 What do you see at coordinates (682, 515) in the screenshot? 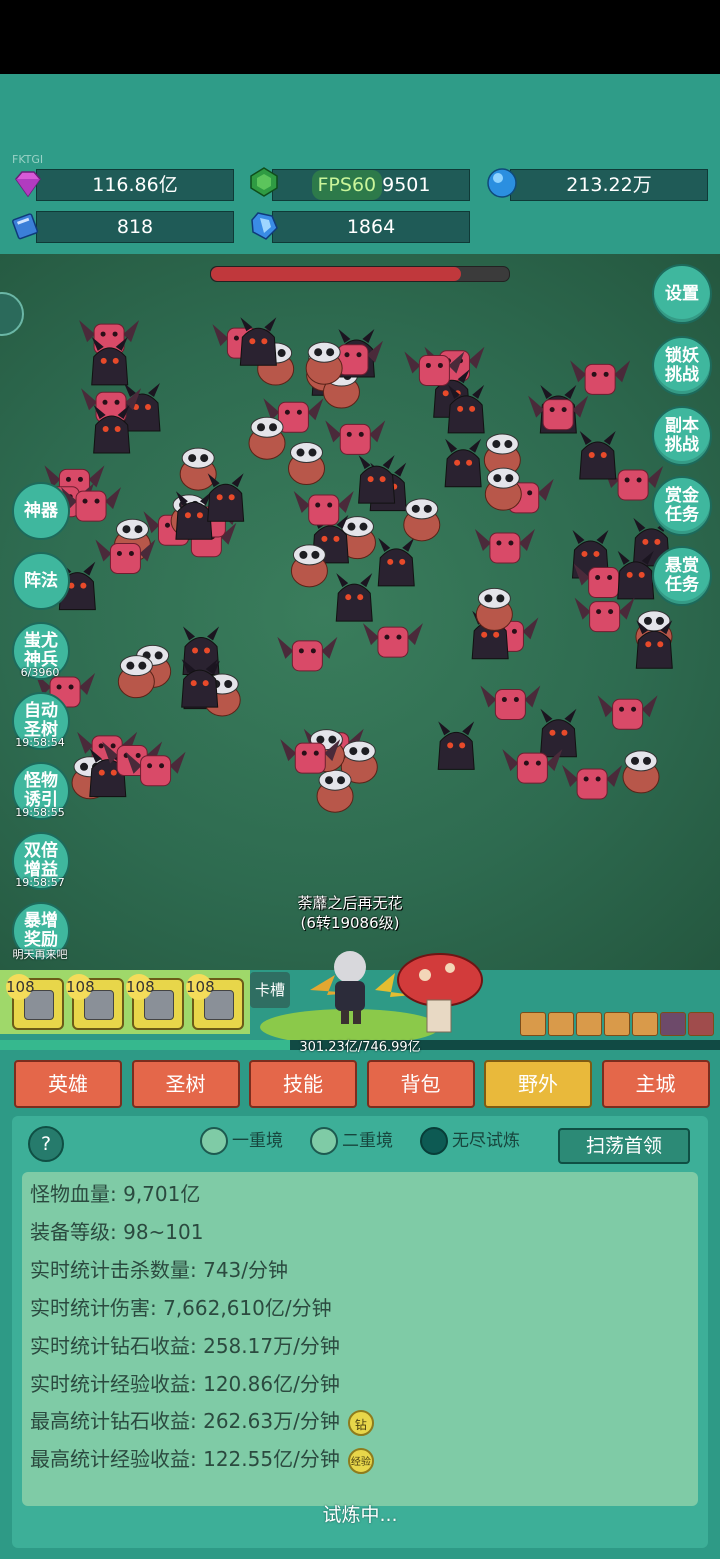
I see `button-label: 任务` at bounding box center [682, 515].